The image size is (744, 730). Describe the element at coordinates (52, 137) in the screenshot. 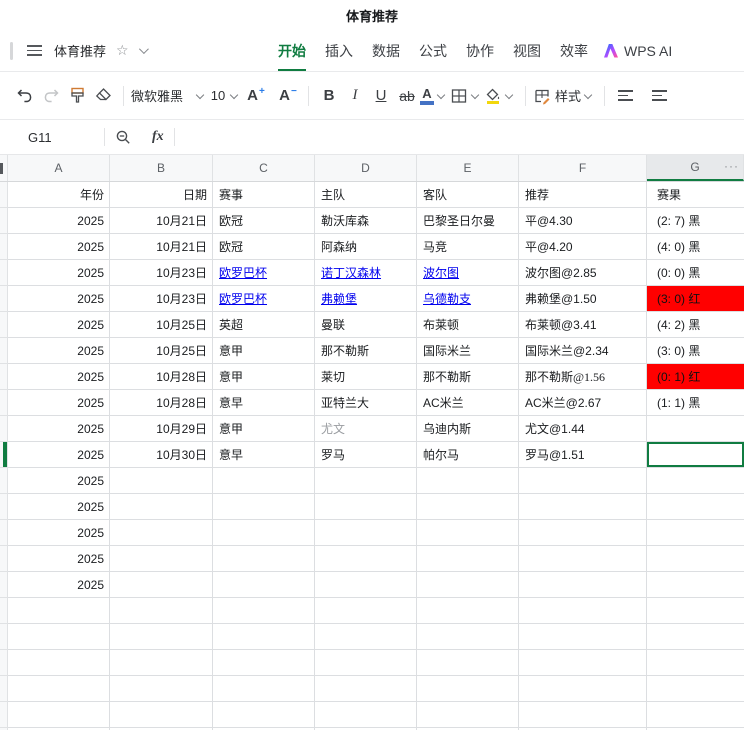

I see `cell-name-box: G11` at that location.